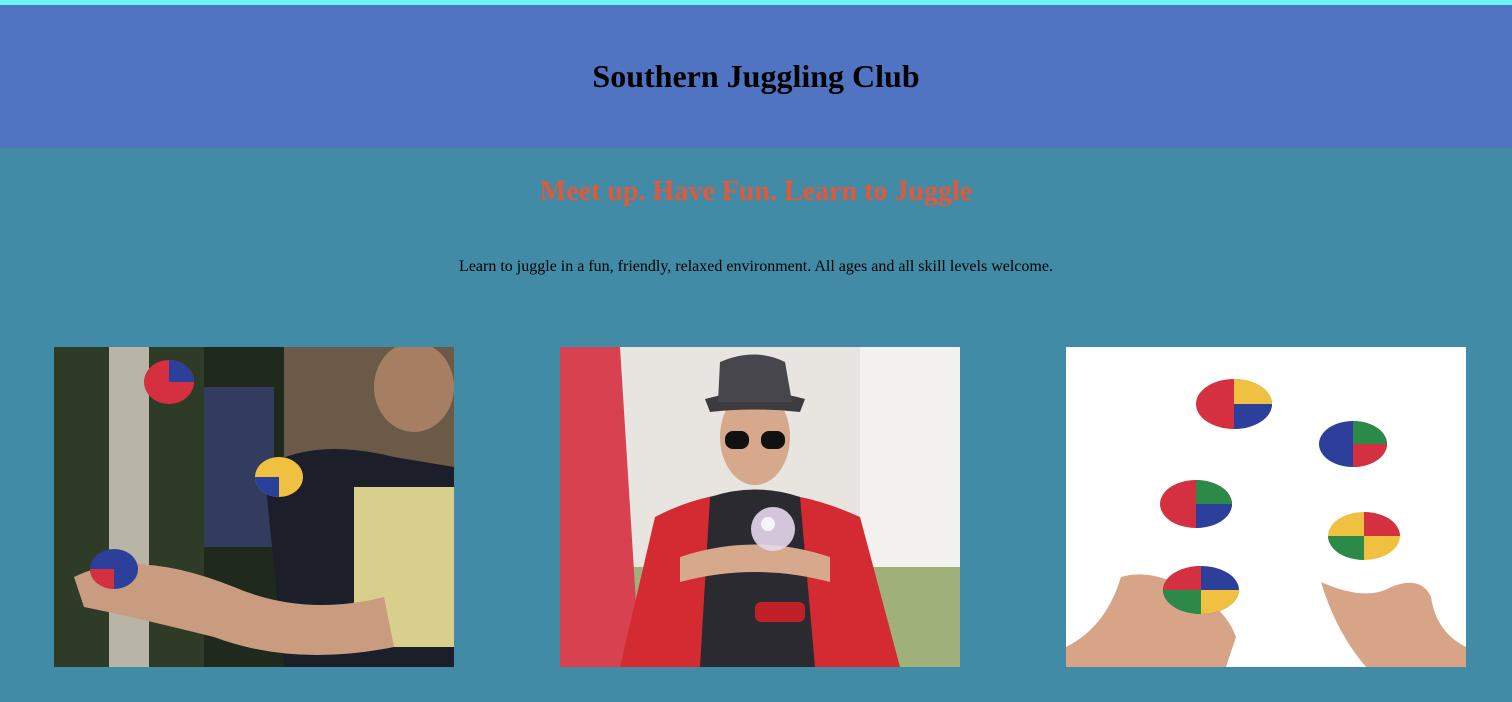 The image size is (1512, 702). I want to click on site-title: Southern Juggling Club, so click(756, 76).